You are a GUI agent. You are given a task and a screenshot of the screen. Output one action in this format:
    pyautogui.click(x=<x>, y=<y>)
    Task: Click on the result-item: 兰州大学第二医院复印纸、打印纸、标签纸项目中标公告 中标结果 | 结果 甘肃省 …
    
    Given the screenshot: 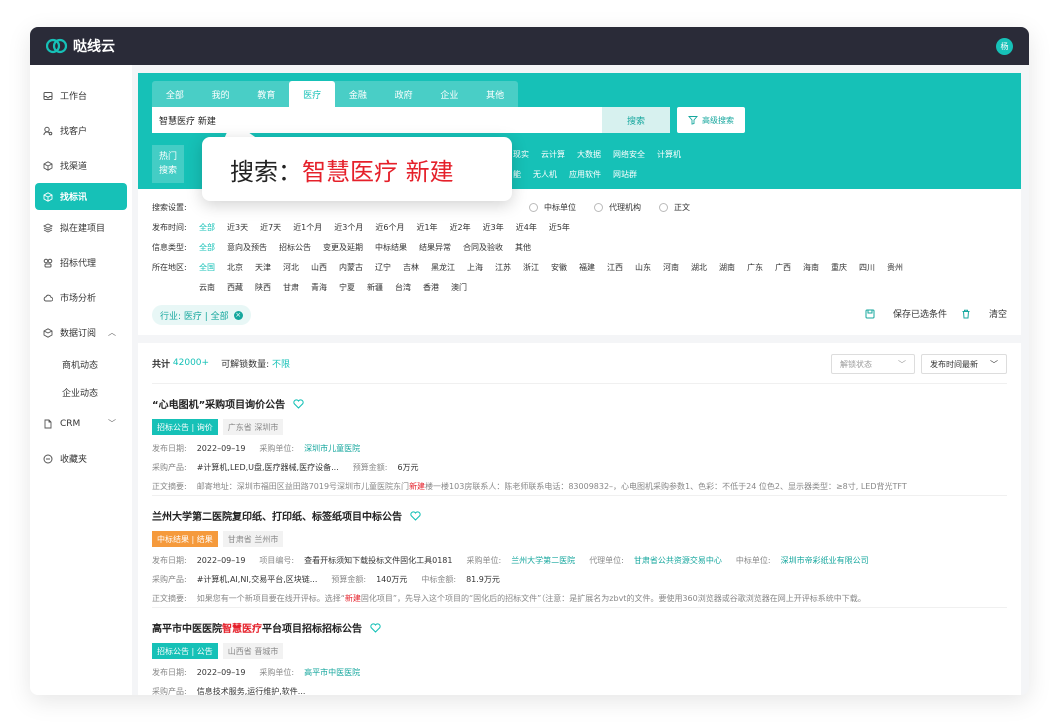 What is the action you would take?
    pyautogui.click(x=579, y=551)
    